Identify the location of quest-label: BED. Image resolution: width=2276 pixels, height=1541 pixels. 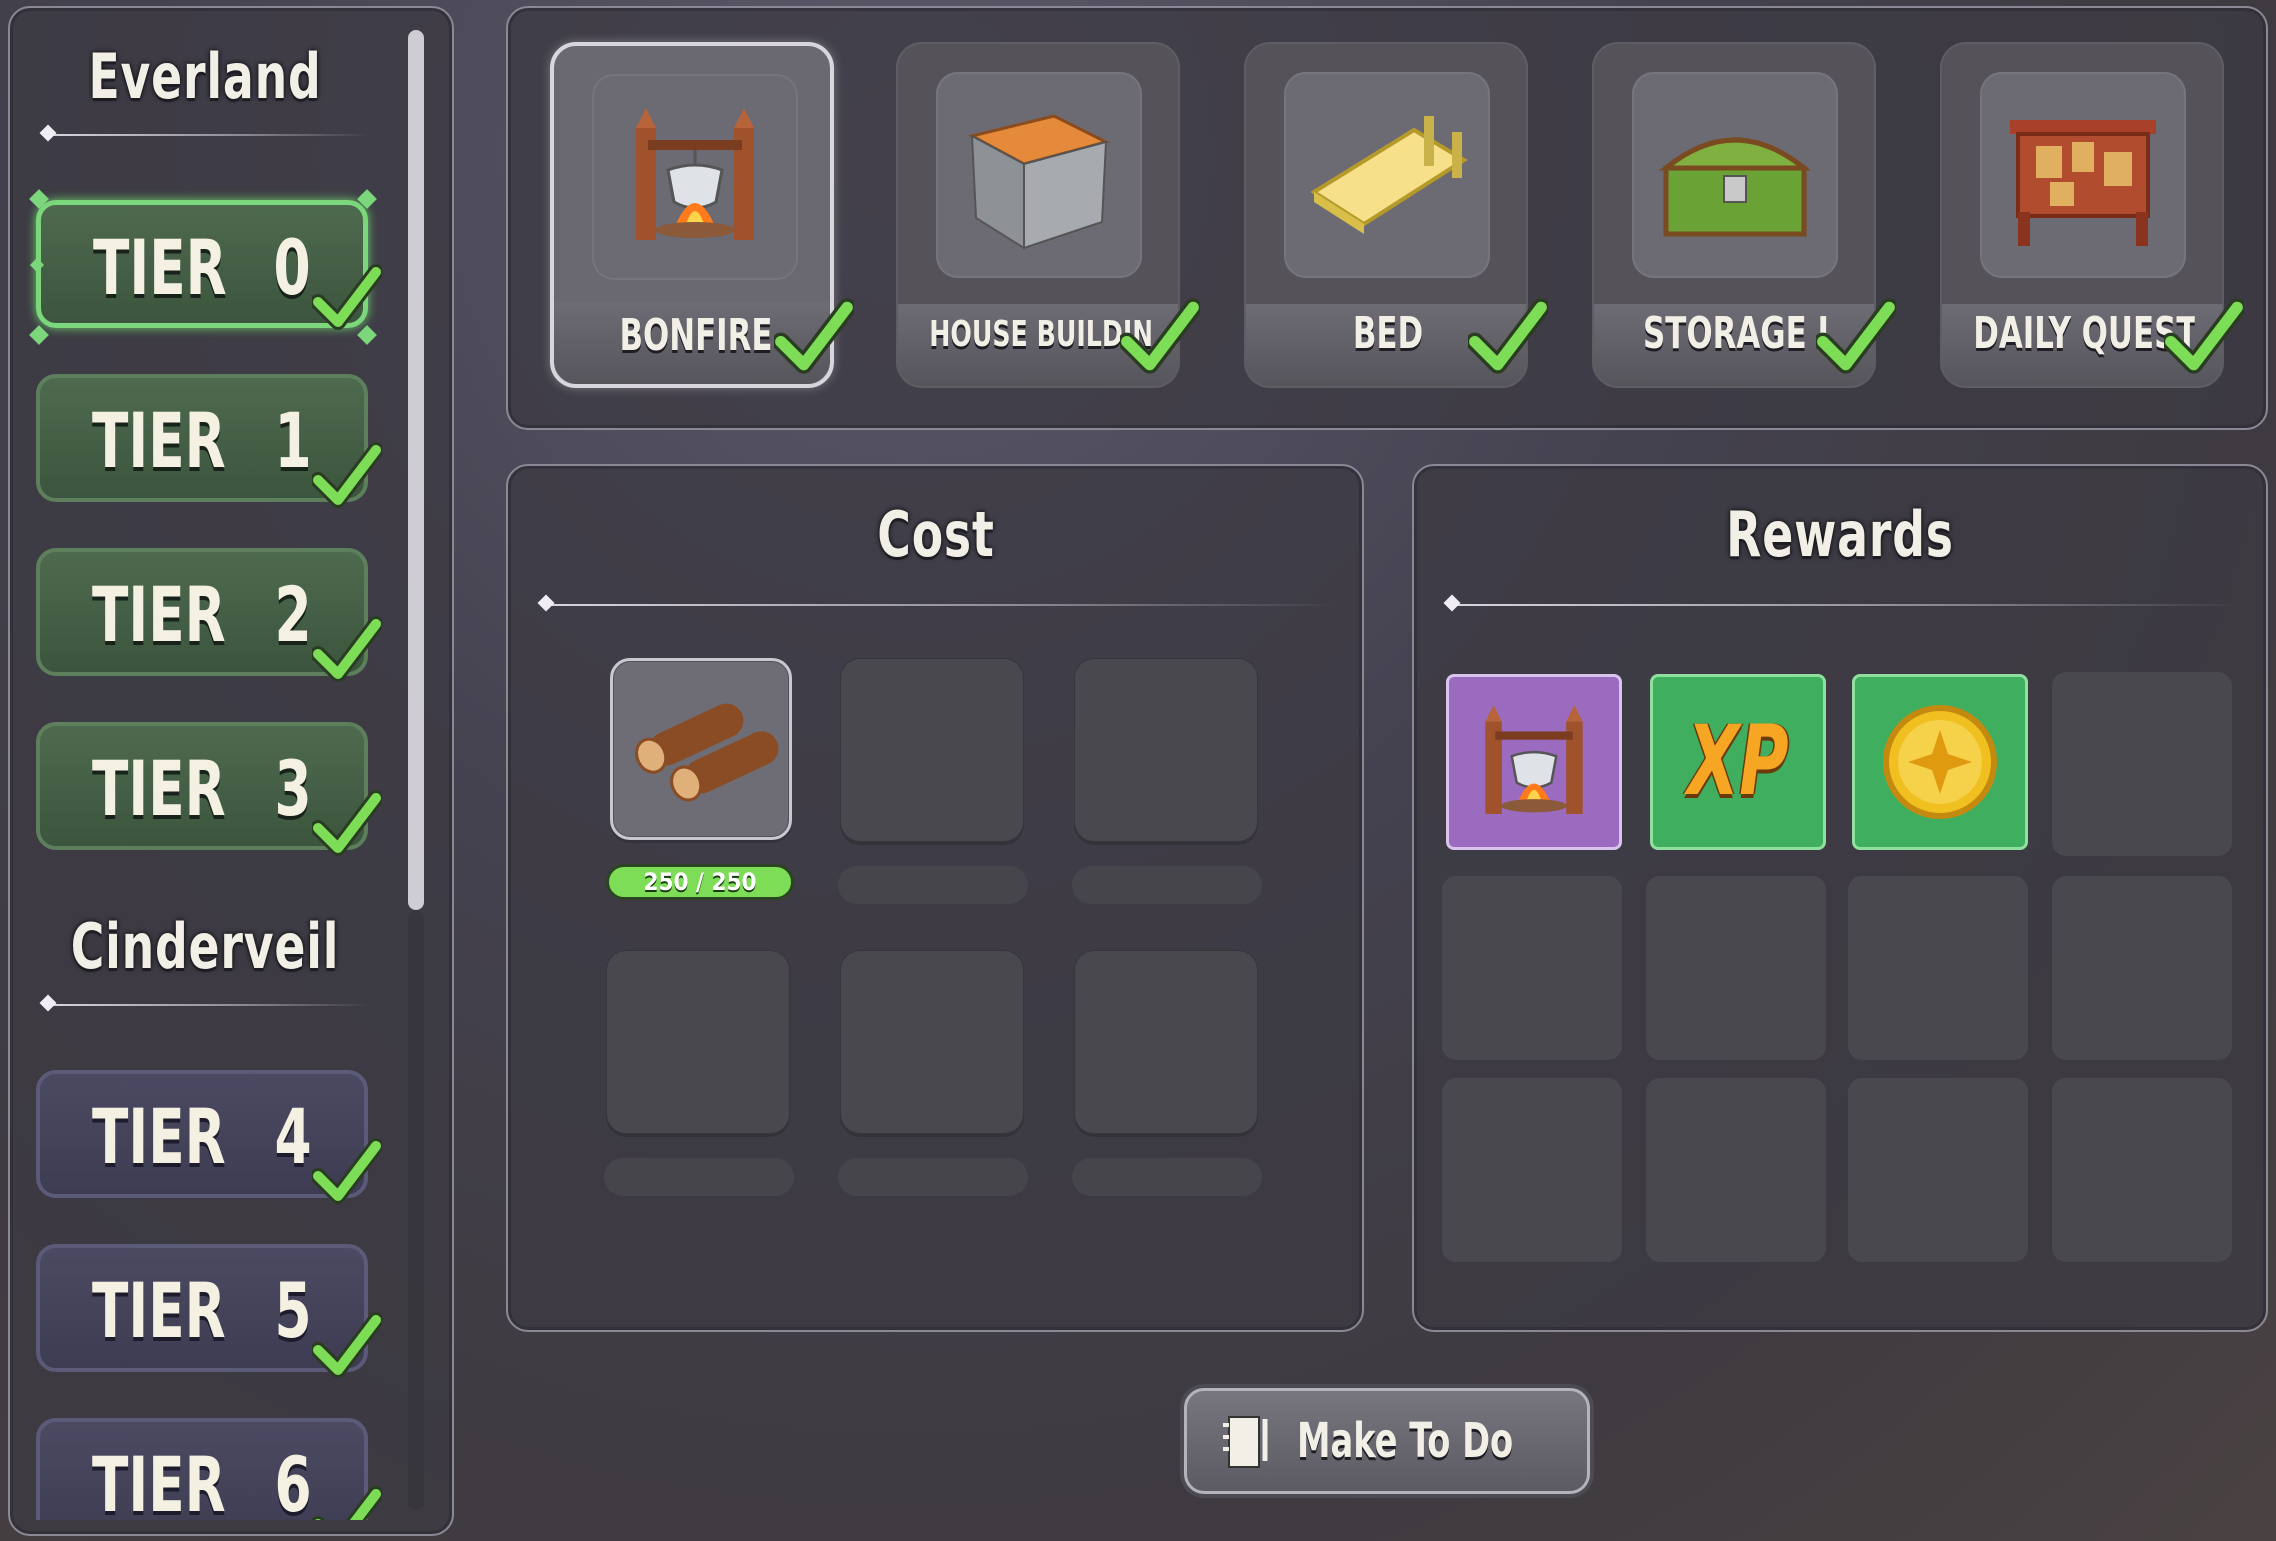
(1388, 333).